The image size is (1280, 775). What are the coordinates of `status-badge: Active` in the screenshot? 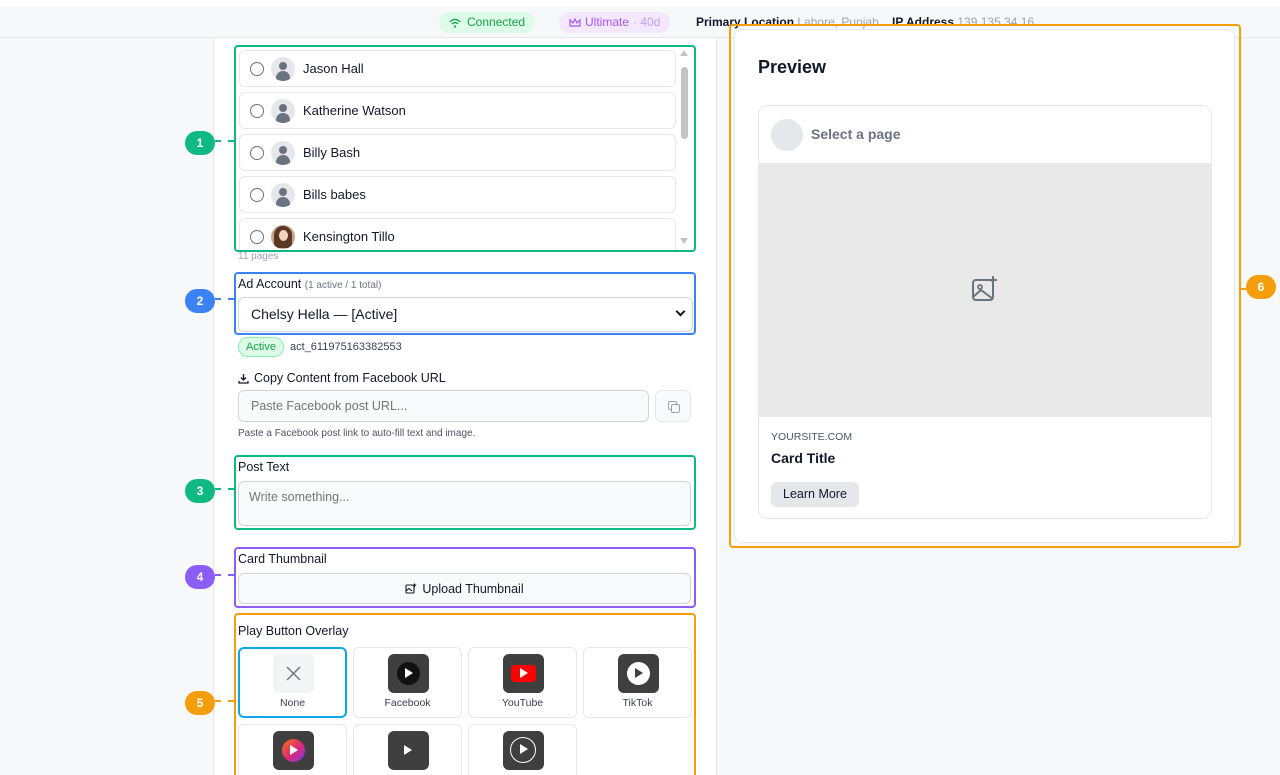 It's located at (261, 347).